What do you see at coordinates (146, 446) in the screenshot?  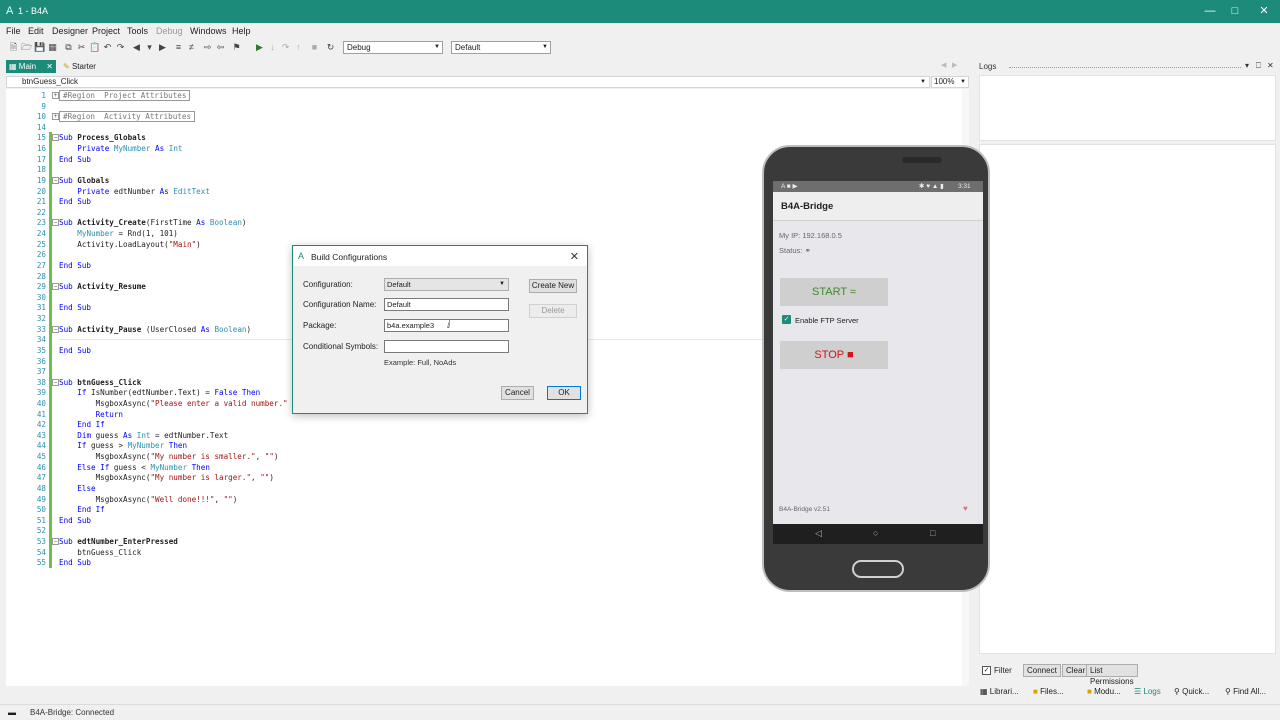 I see `code-token: MyNumber` at bounding box center [146, 446].